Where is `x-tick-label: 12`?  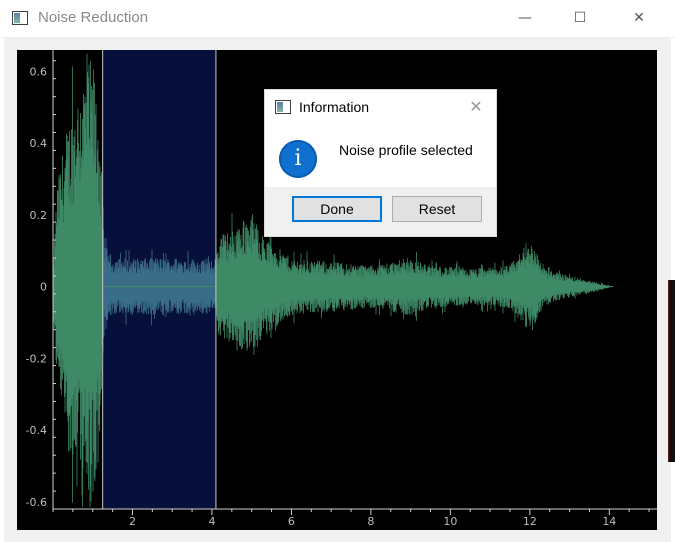
x-tick-label: 12 is located at coordinates (530, 521).